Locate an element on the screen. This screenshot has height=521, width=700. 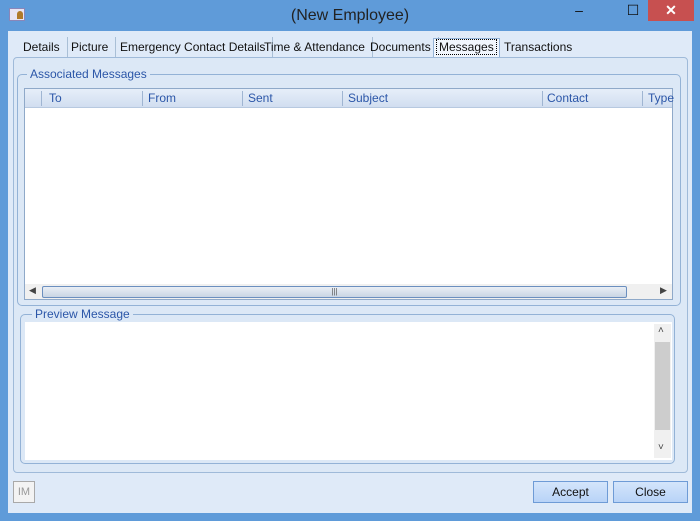
minimize-button: ‒ is located at coordinates (579, 10).